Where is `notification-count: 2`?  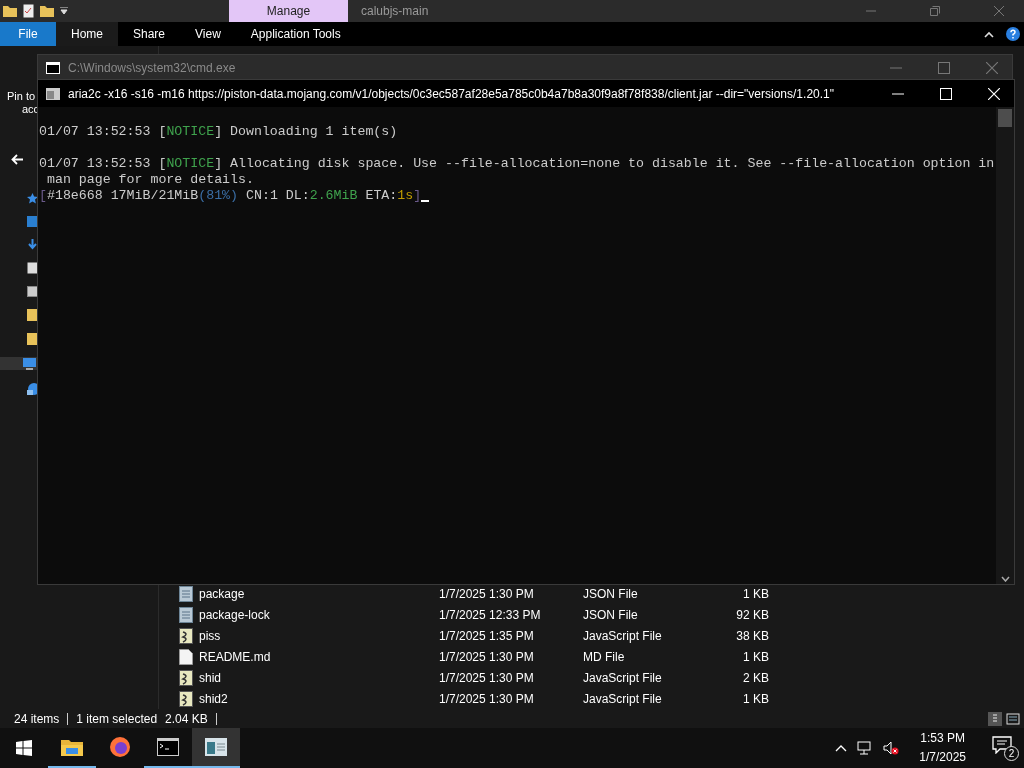
notification-count: 2 is located at coordinates (1011, 753).